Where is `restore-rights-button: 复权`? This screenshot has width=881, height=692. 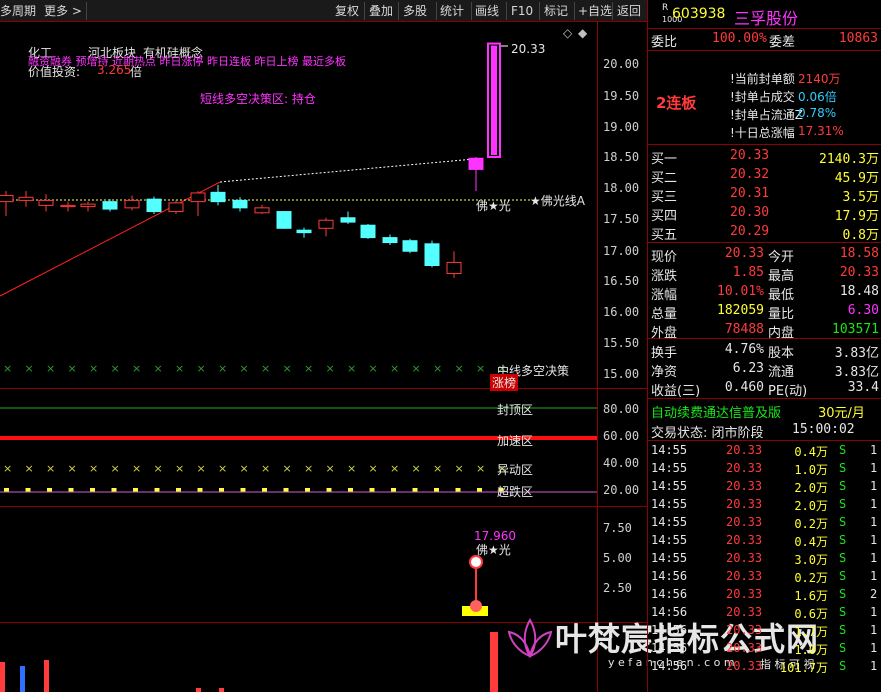
restore-rights-button: 复权 is located at coordinates (347, 11).